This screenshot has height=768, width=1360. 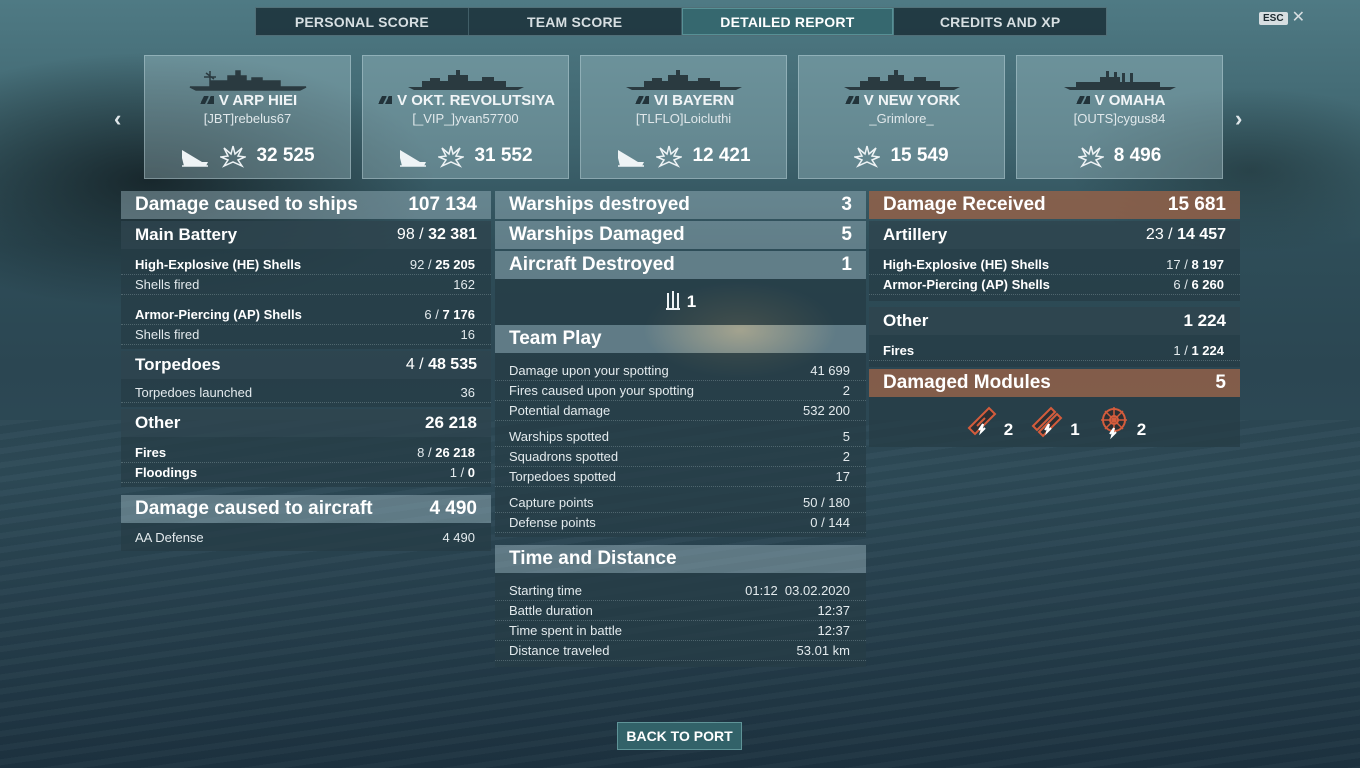 I want to click on damage-received-header: Damage Received 15 681, so click(x=1054, y=205).